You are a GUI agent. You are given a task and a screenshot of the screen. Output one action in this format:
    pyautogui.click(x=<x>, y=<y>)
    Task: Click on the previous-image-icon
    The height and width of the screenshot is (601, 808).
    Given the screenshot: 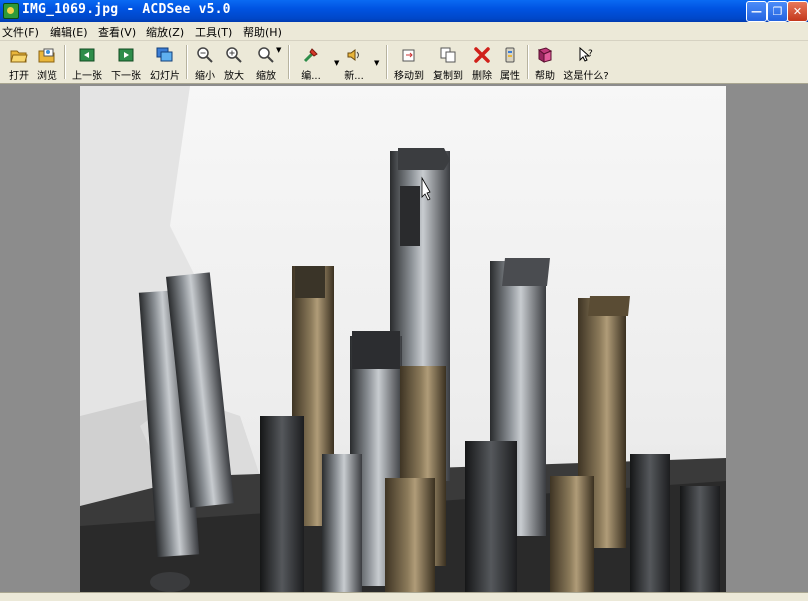 What is the action you would take?
    pyautogui.click(x=87, y=55)
    